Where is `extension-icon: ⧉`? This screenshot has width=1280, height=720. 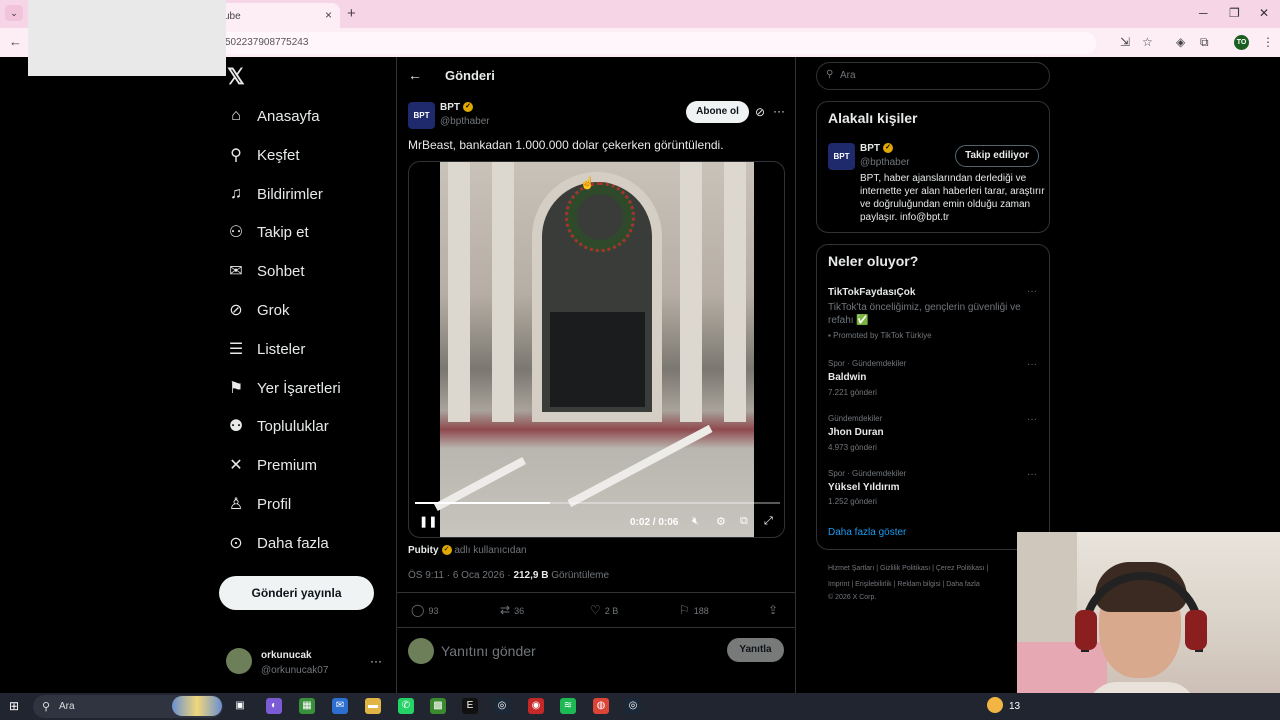
extension-icon: ⧉ is located at coordinates (1204, 42).